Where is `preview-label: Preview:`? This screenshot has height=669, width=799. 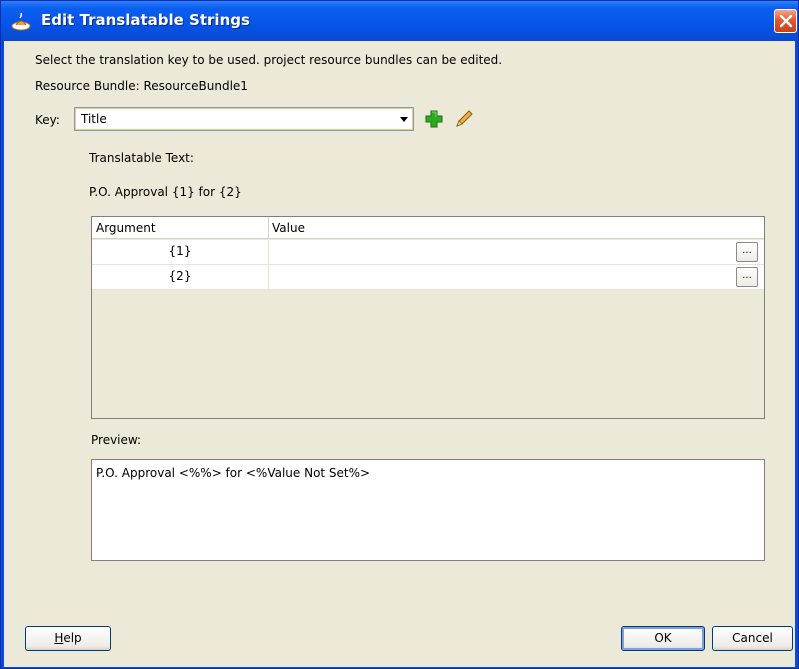 preview-label: Preview: is located at coordinates (116, 440).